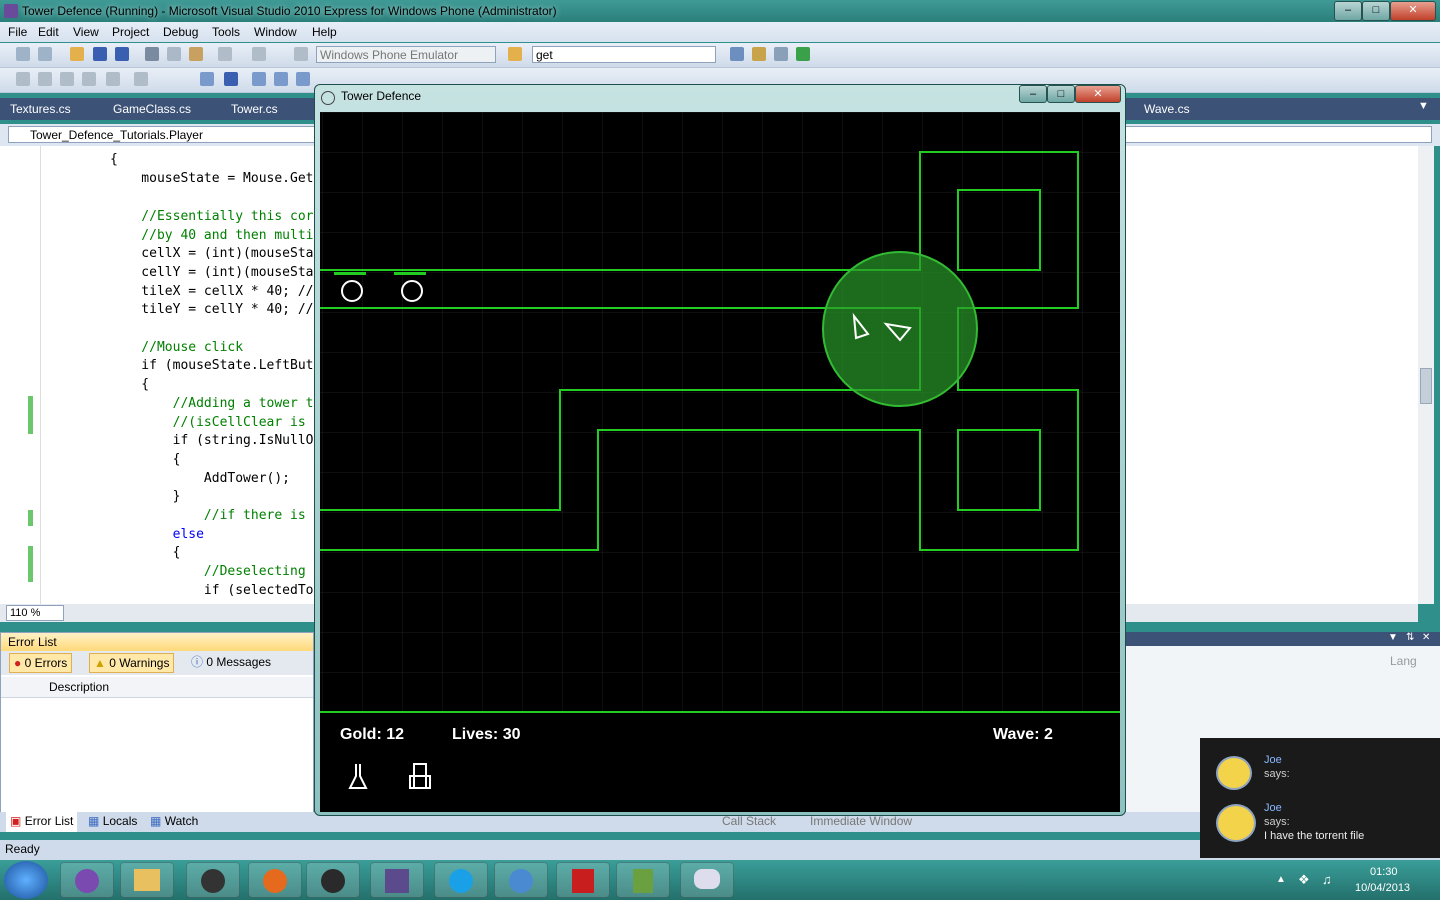 The width and height of the screenshot is (1440, 900). What do you see at coordinates (77, 54) in the screenshot?
I see `open-file-icon` at bounding box center [77, 54].